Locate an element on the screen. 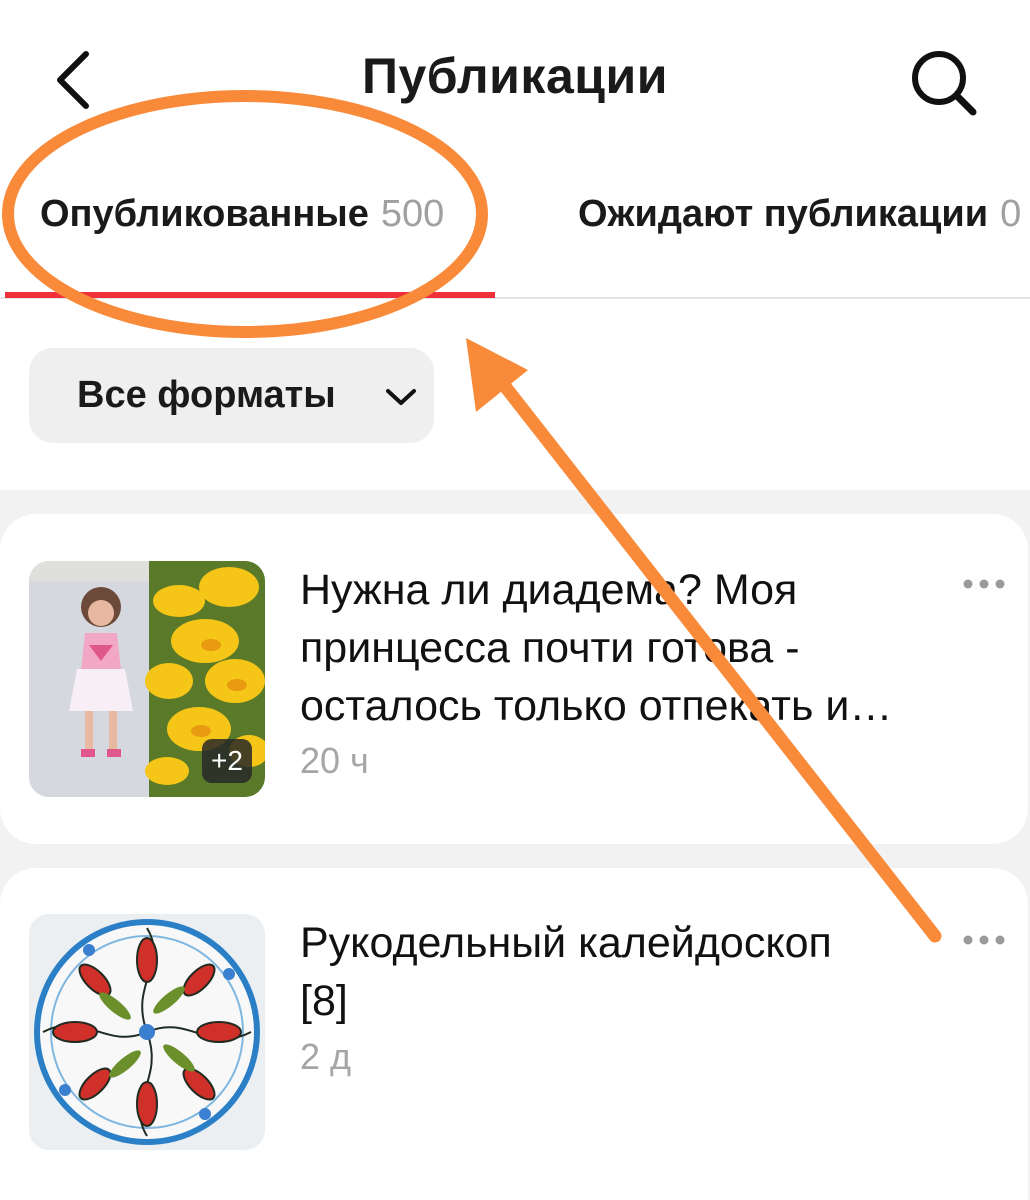  page-title: Публикации is located at coordinates (515, 76).